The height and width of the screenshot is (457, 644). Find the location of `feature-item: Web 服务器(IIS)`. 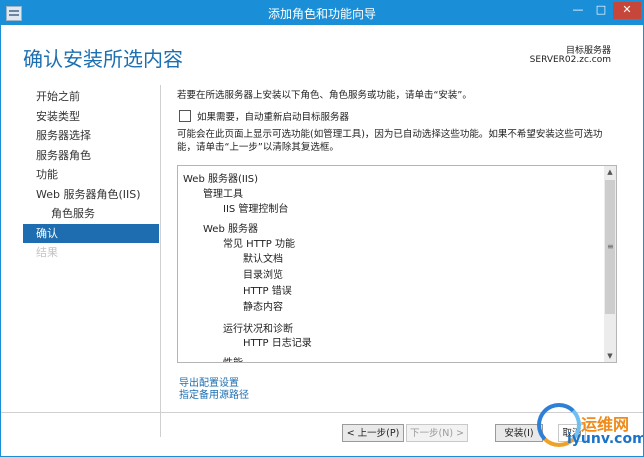

feature-item: Web 服务器(IIS) is located at coordinates (221, 179).